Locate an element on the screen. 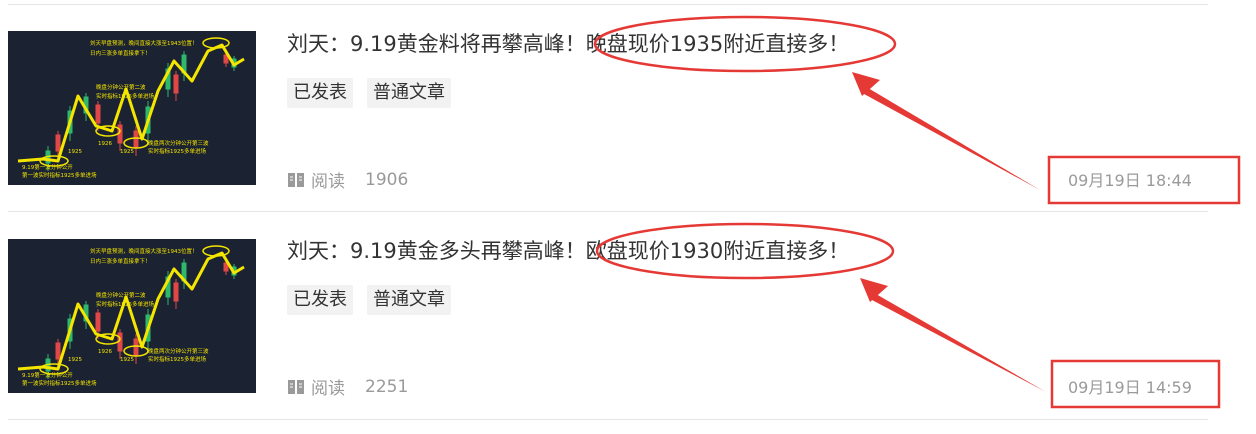  article-title: 刘天：9.19黄金料将再攀高峰！晚盘现价1935附近直接多！ is located at coordinates (568, 43).